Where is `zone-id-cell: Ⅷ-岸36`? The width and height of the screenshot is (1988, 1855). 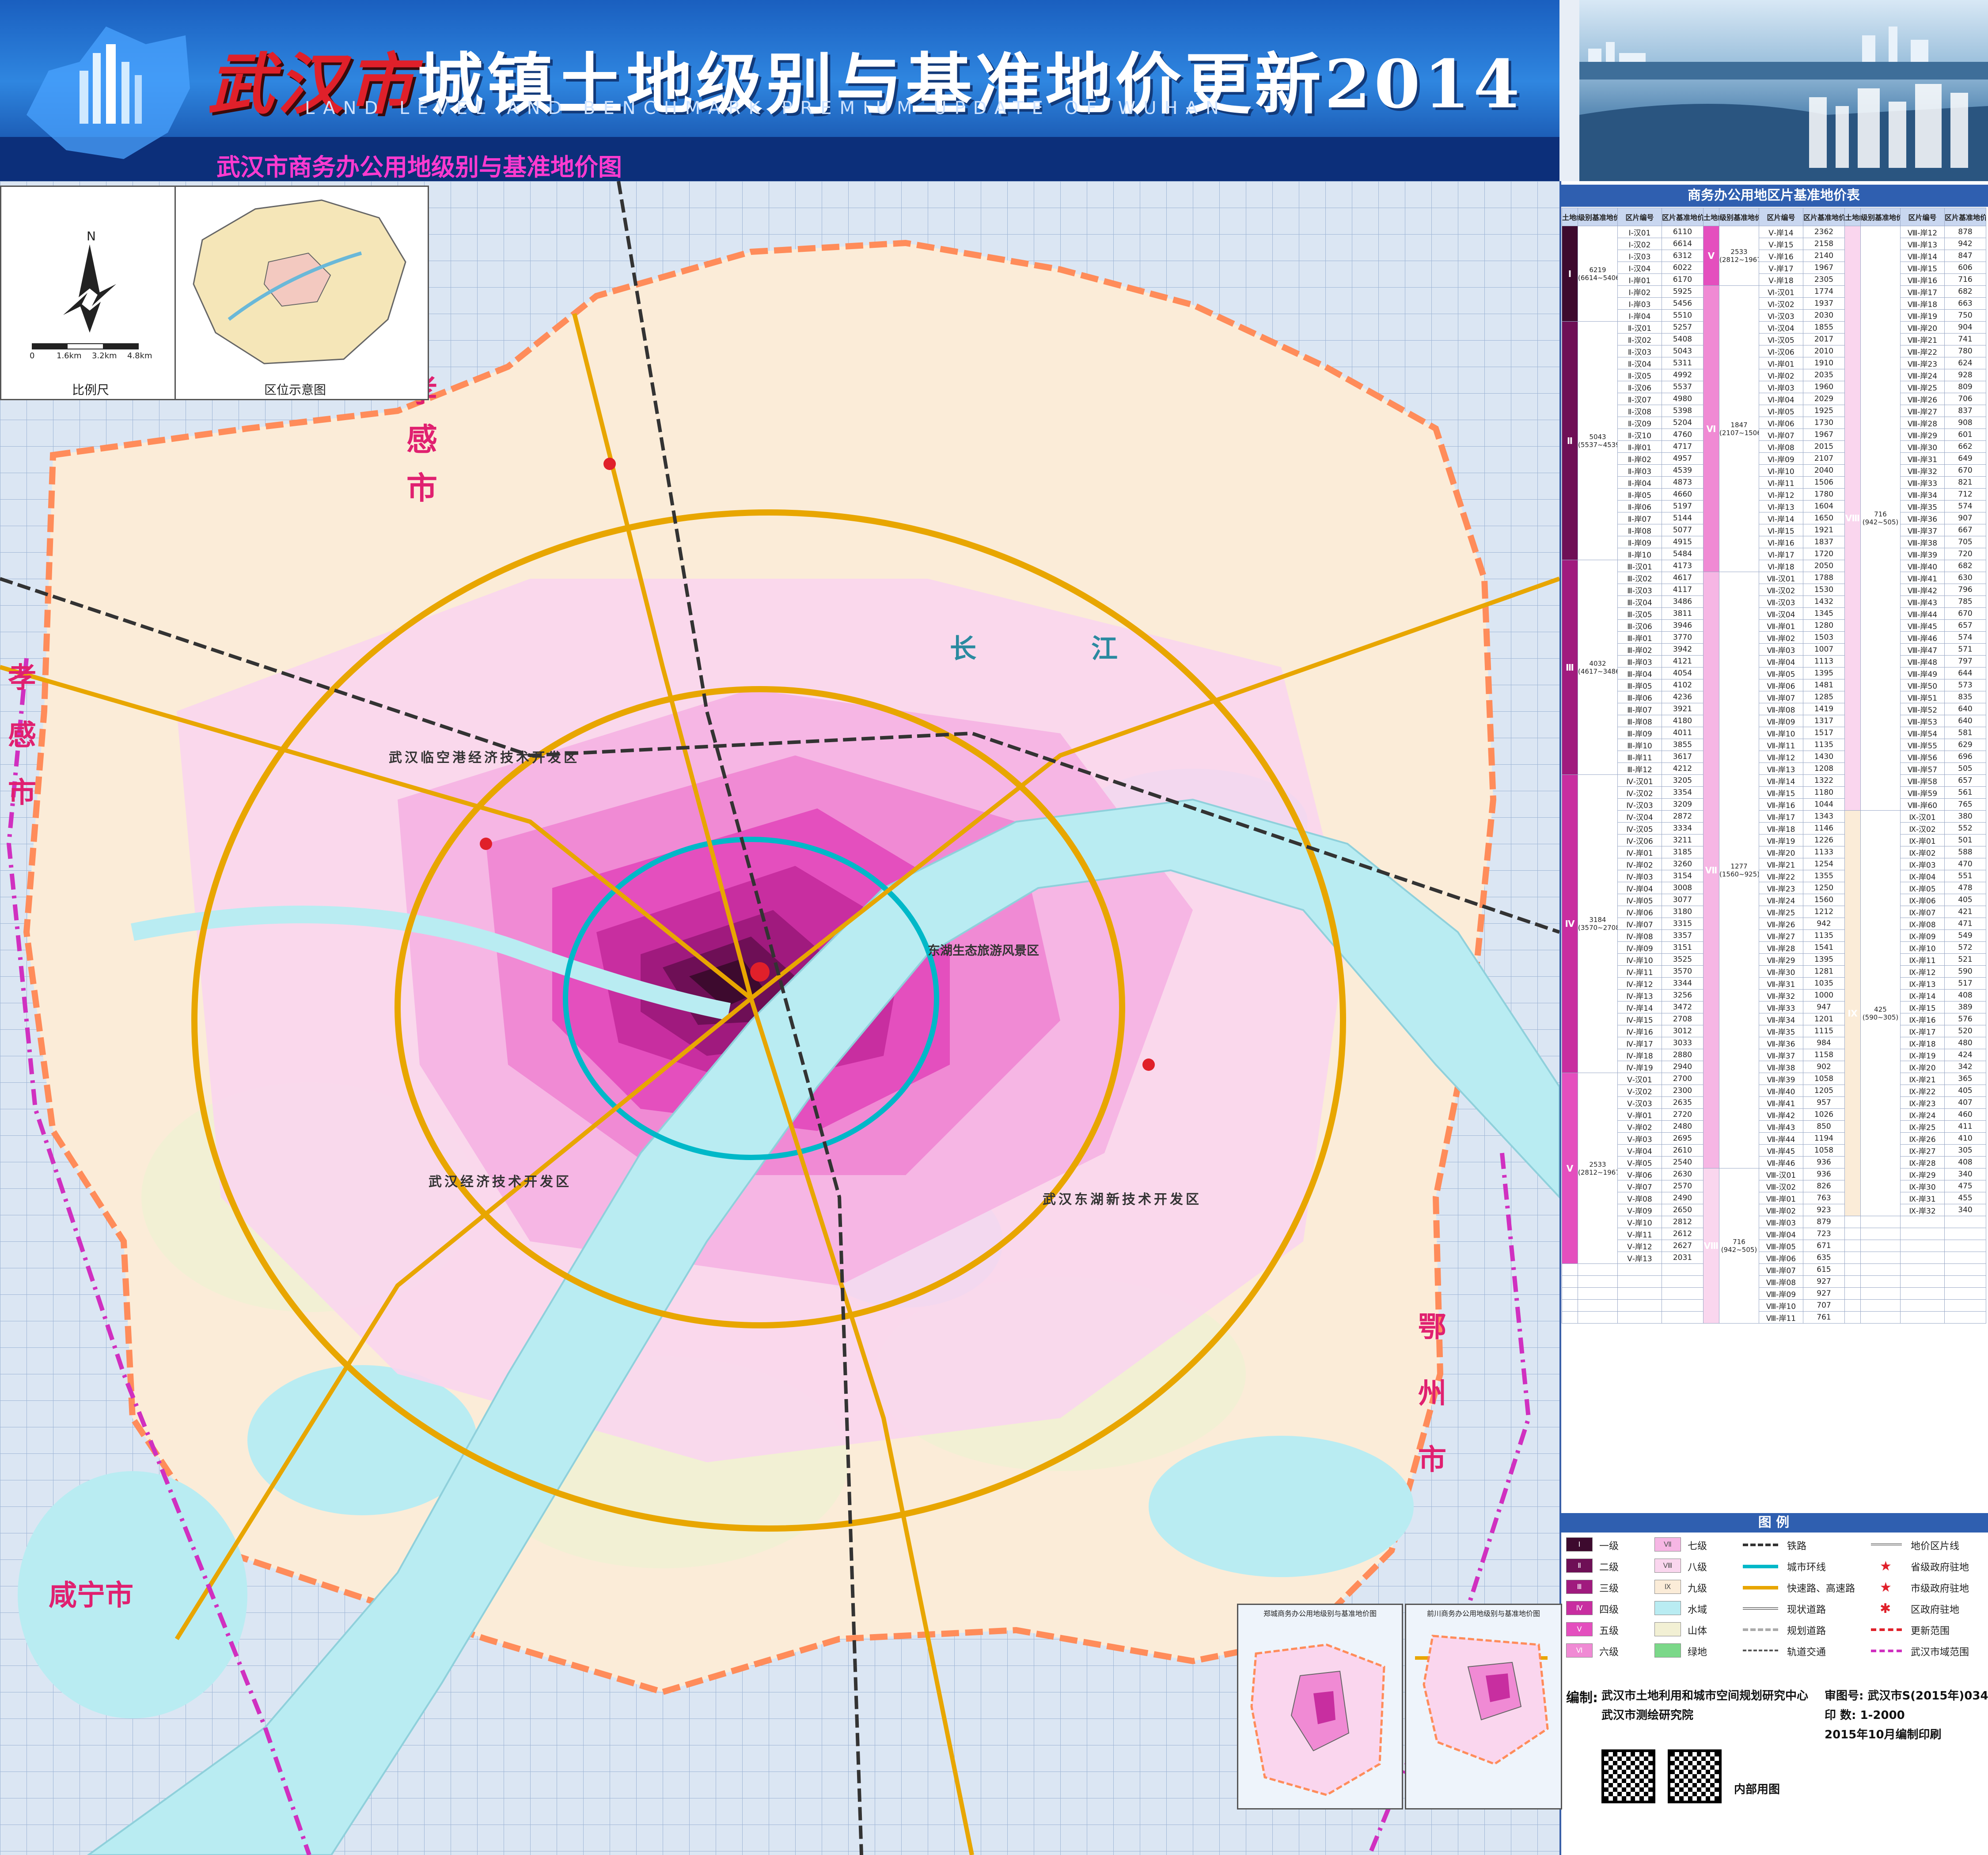
zone-id-cell: Ⅷ-岸36 is located at coordinates (1922, 518).